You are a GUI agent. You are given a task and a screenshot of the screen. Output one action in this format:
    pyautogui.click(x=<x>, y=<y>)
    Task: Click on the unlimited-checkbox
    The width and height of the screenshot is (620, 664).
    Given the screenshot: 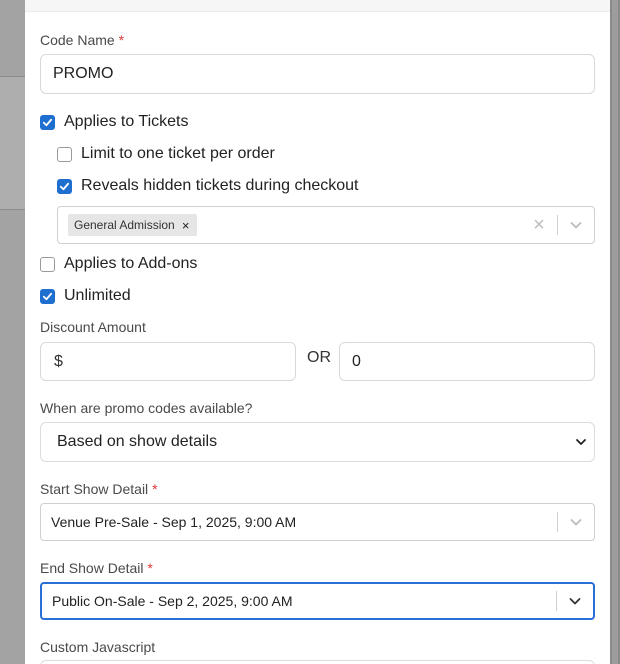 What is the action you would take?
    pyautogui.click(x=47, y=296)
    